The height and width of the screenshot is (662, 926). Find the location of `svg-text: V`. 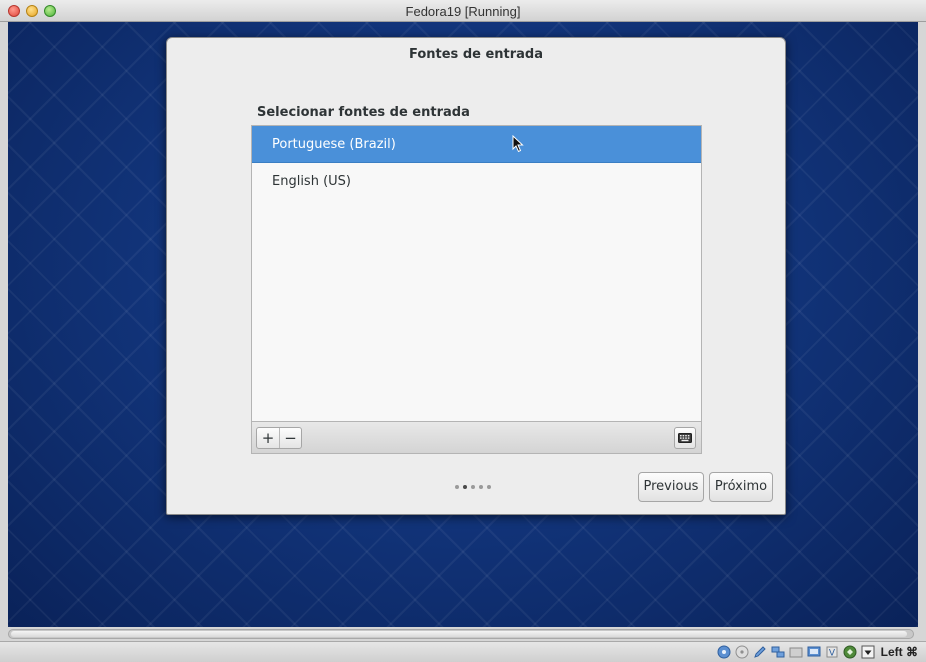

svg-text: V is located at coordinates (832, 654).